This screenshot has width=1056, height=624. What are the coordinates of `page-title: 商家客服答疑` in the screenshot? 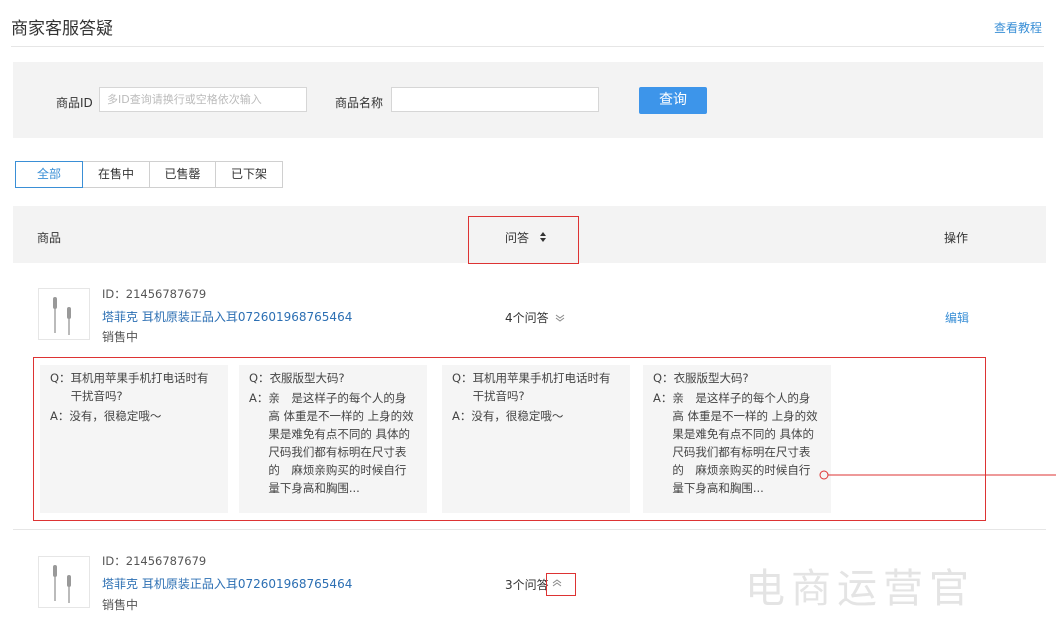 It's located at (62, 29).